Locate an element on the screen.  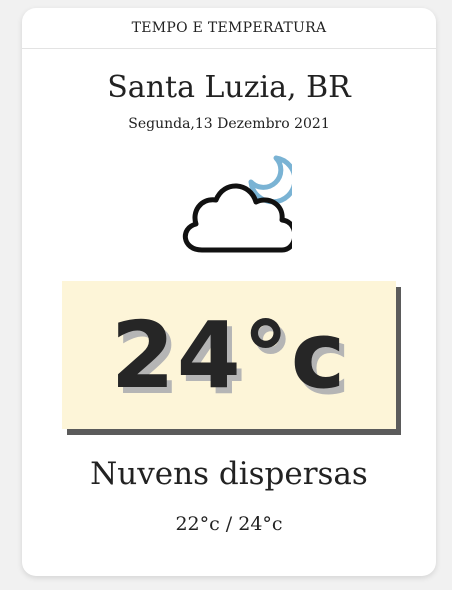
weather-description: Nuvens dispersas is located at coordinates (229, 474).